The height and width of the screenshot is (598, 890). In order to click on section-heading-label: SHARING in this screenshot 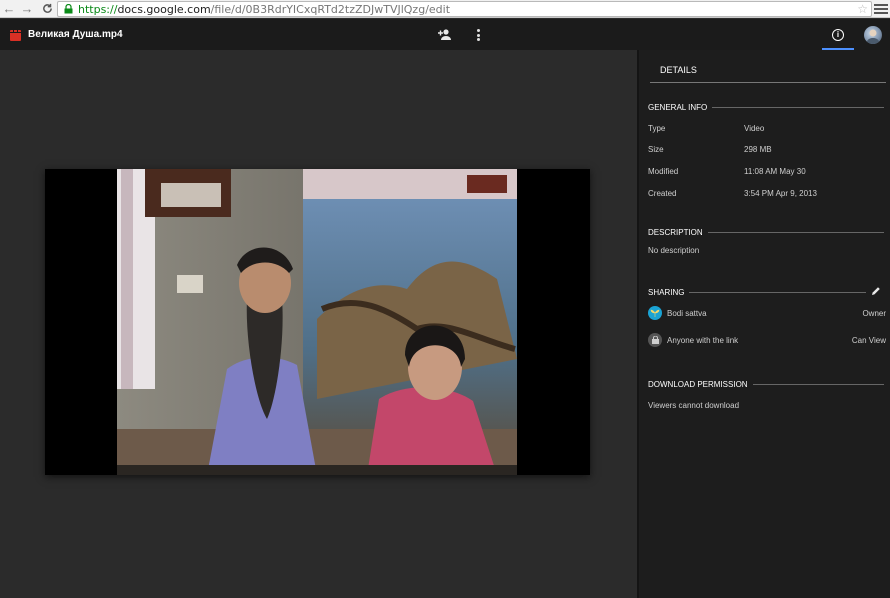, I will do `click(666, 292)`.